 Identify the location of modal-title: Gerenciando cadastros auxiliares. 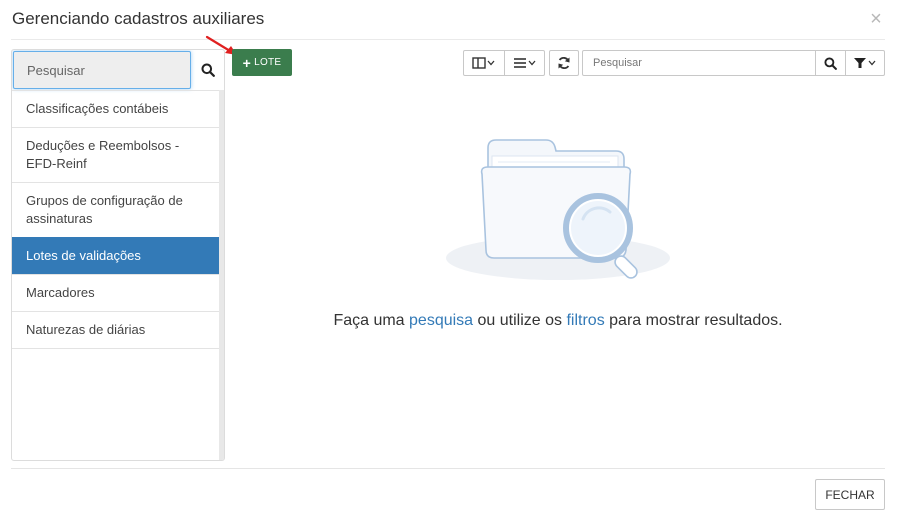
(138, 18).